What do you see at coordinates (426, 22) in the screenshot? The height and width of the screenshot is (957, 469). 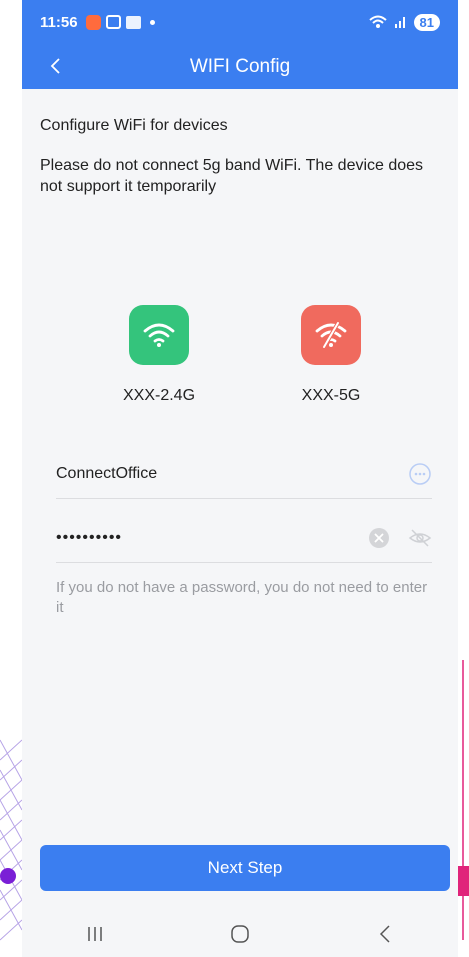 I see `battery-indicator: 81` at bounding box center [426, 22].